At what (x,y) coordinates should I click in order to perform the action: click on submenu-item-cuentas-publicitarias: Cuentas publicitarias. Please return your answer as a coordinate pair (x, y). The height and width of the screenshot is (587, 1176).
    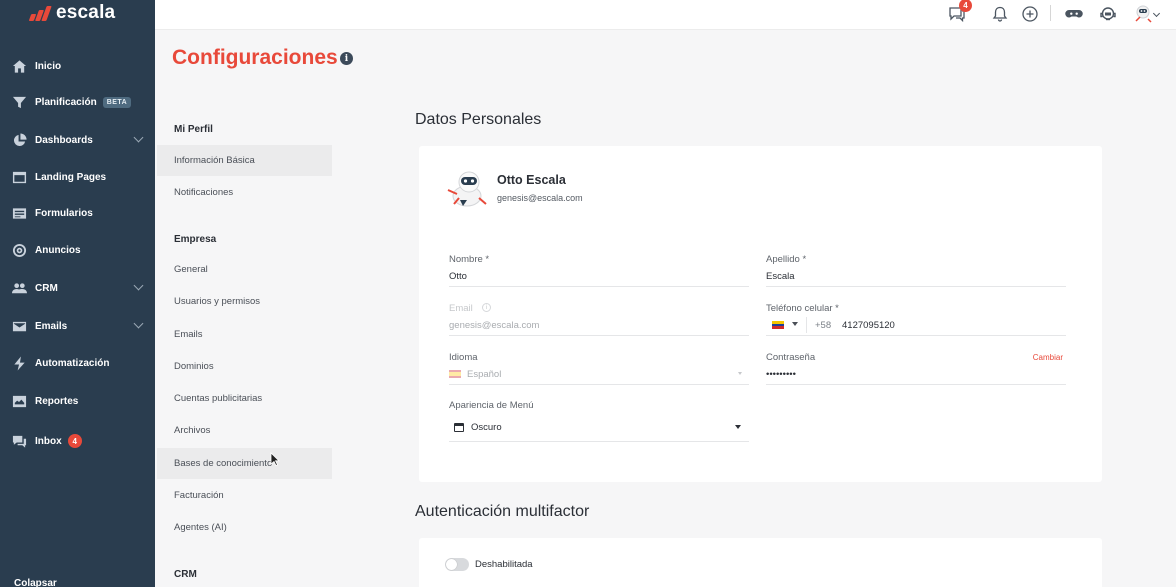
    Looking at the image, I should click on (244, 398).